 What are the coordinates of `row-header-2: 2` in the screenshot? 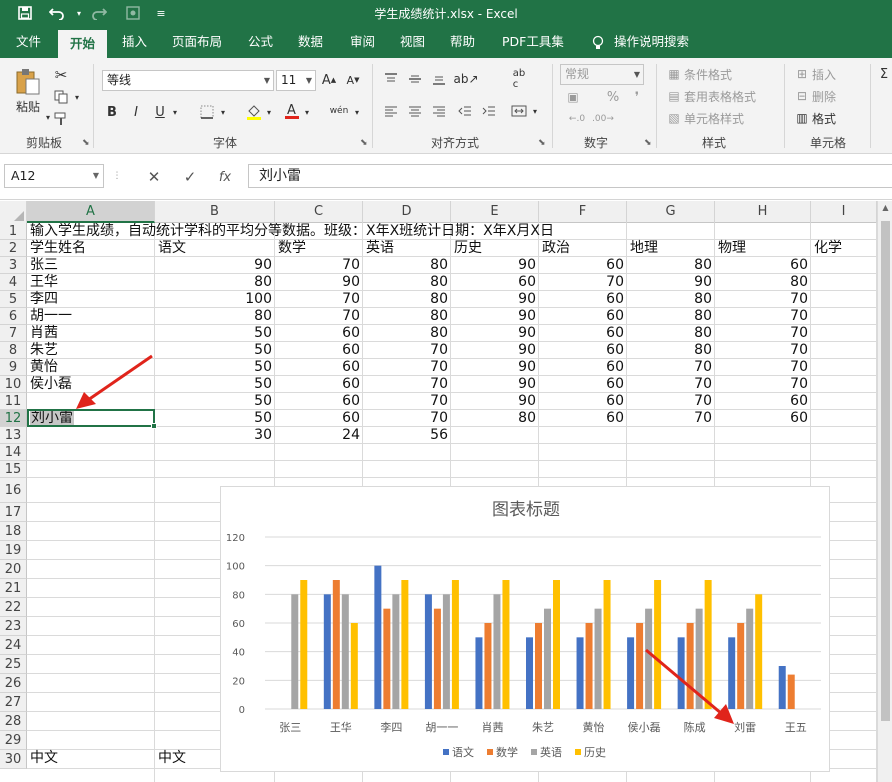 It's located at (13, 248).